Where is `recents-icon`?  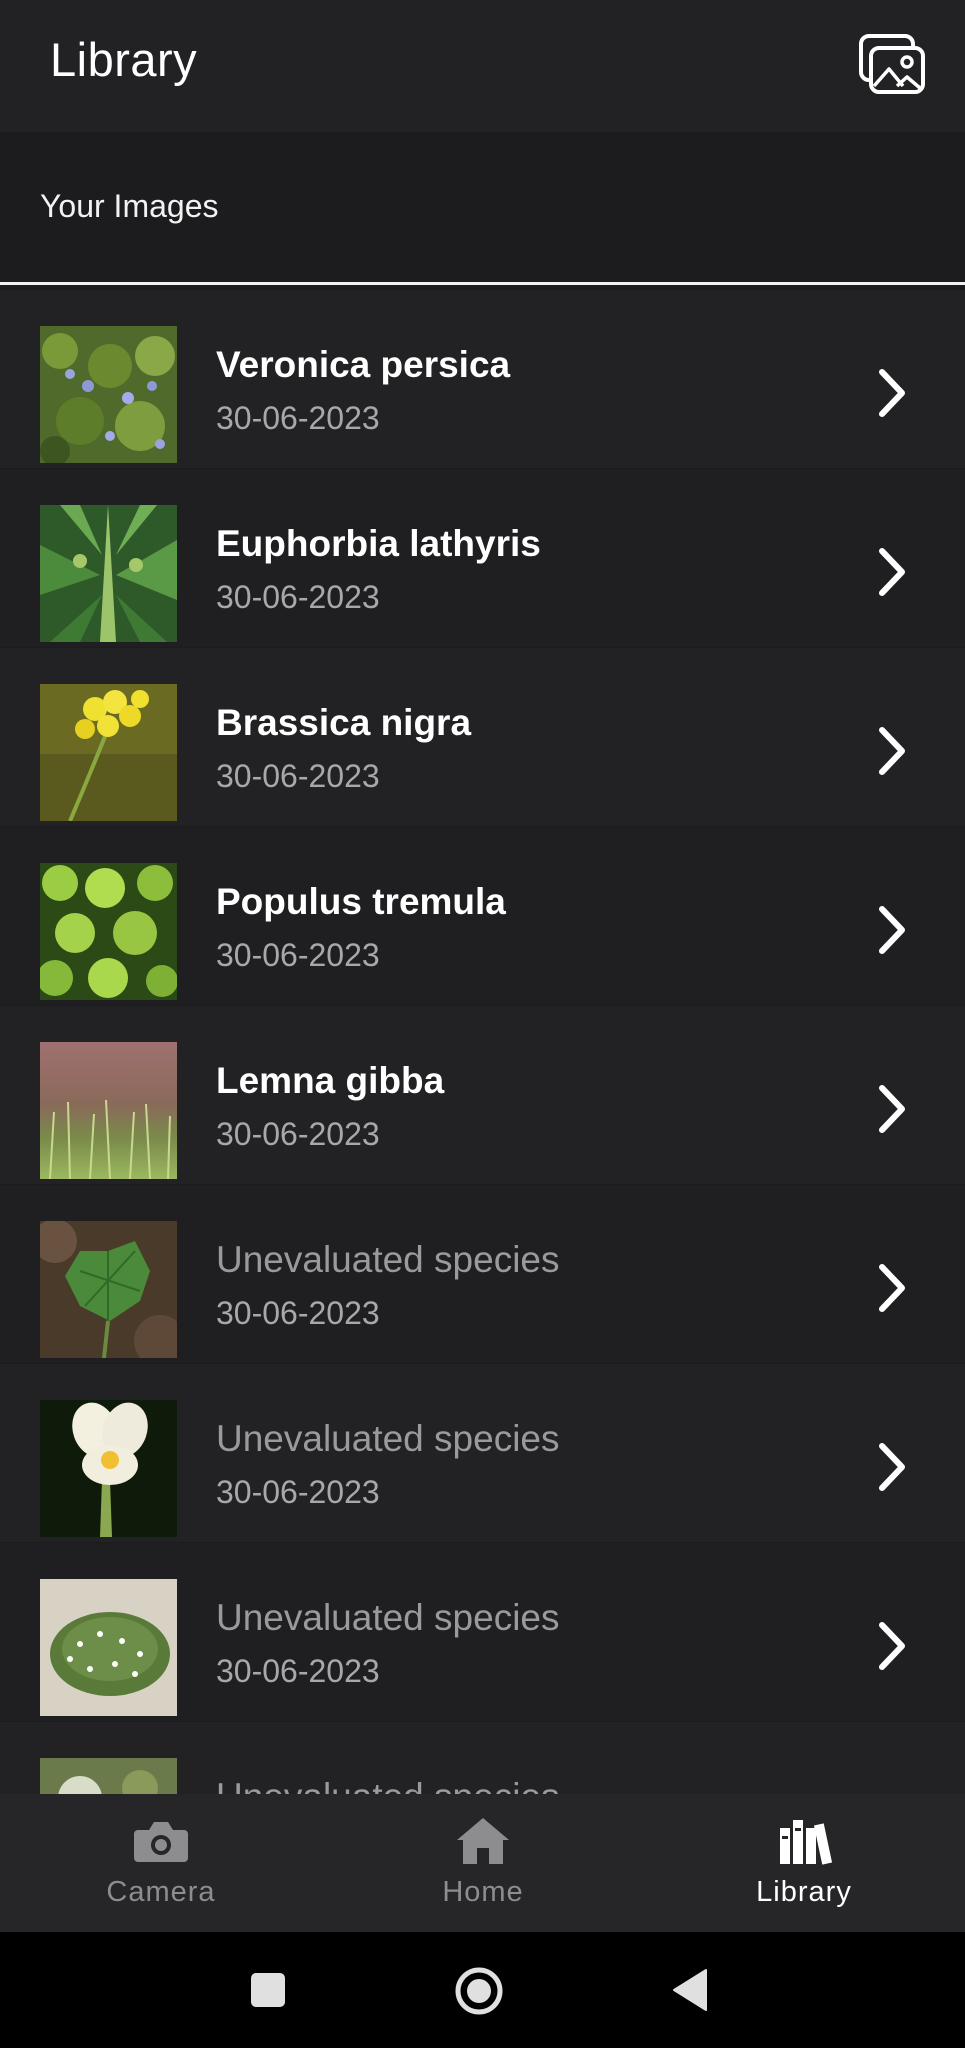
recents-icon is located at coordinates (268, 1990).